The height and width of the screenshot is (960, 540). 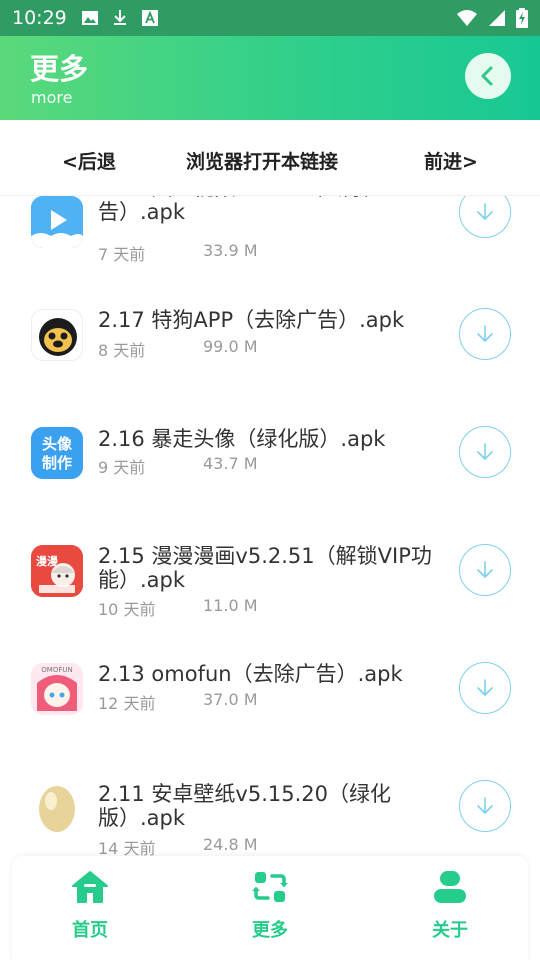 I want to click on sky-video-play-icon, so click(x=57, y=222).